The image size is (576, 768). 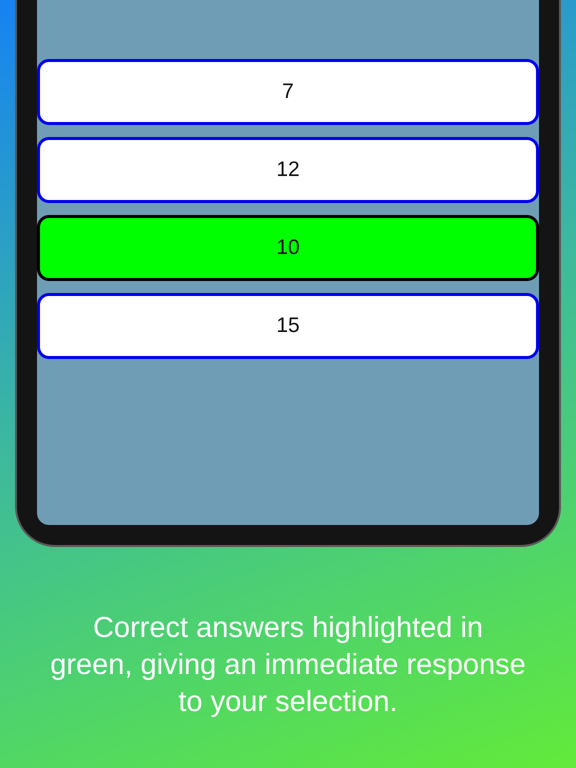 I want to click on answer-button: 7, so click(x=288, y=92).